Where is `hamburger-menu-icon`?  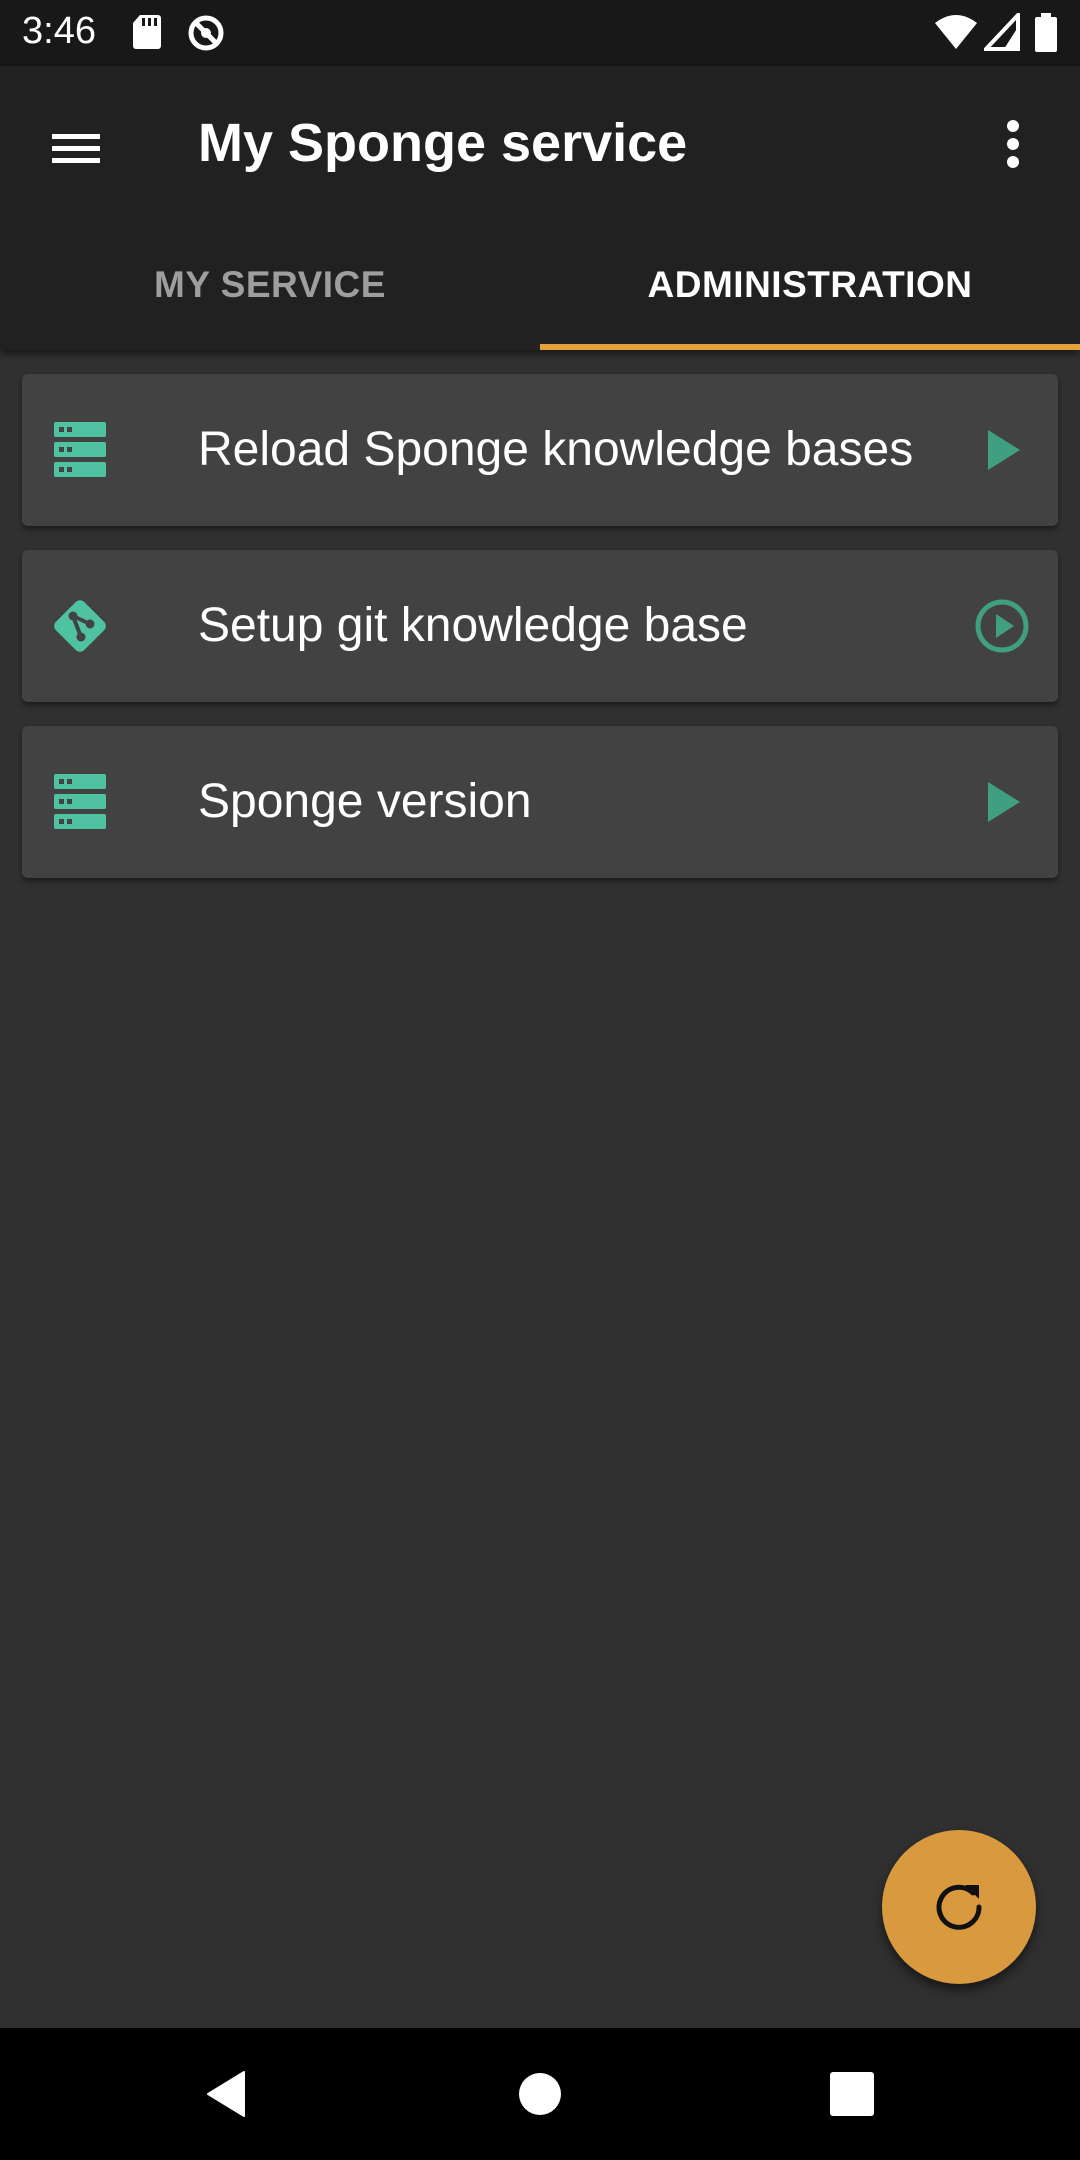
hamburger-menu-icon is located at coordinates (76, 148).